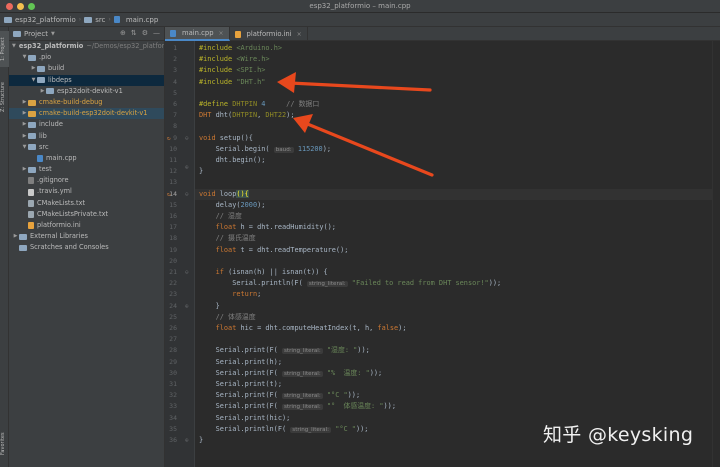 This screenshot has width=720, height=467. Describe the element at coordinates (227, 317) in the screenshot. I see `code-line: // 体感温度` at that location.